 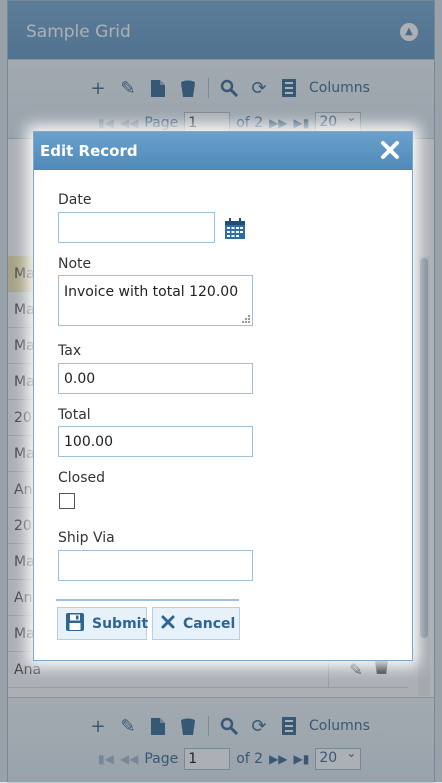 What do you see at coordinates (67, 501) in the screenshot?
I see `closed-checkbox` at bounding box center [67, 501].